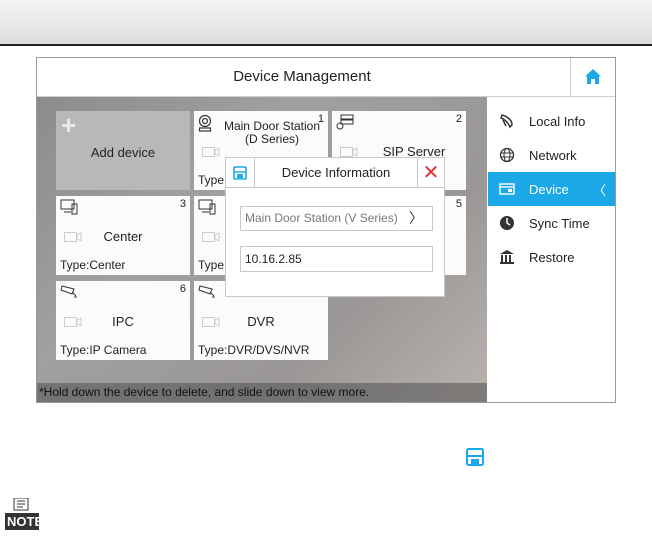  Describe the element at coordinates (321, 218) in the screenshot. I see `device-type-value: Main Door Station (V Series)` at that location.